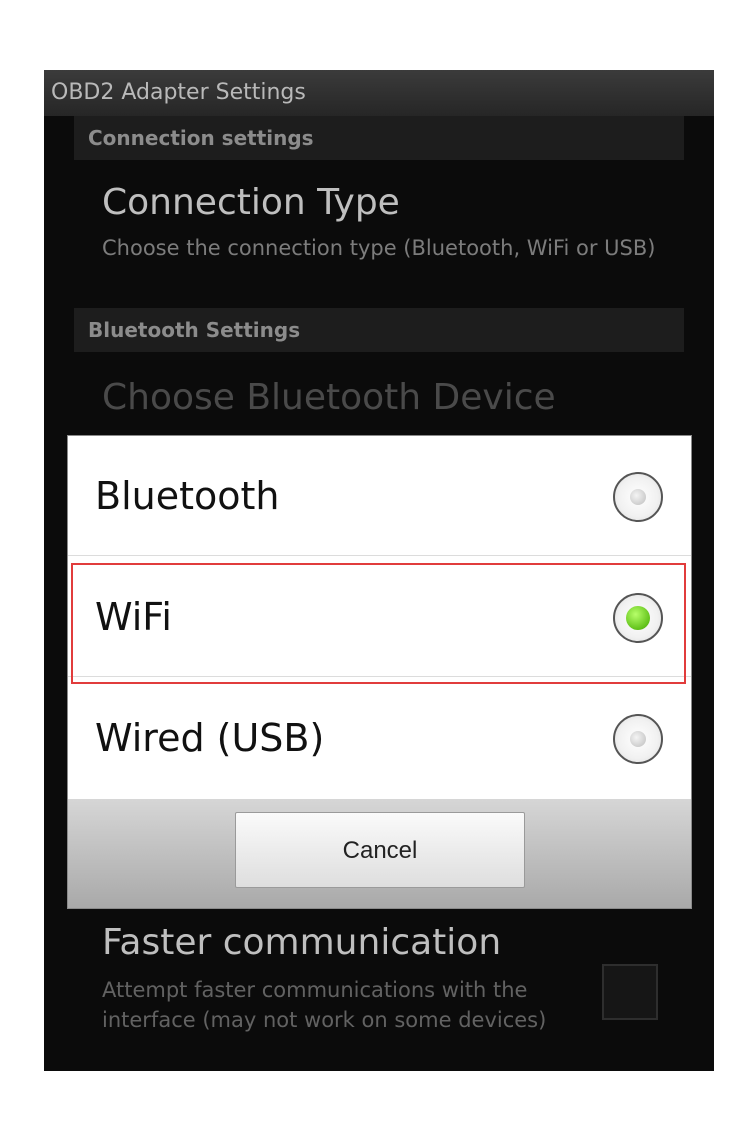 This screenshot has height=1141, width=750. I want to click on radio-checked-icon, so click(638, 618).